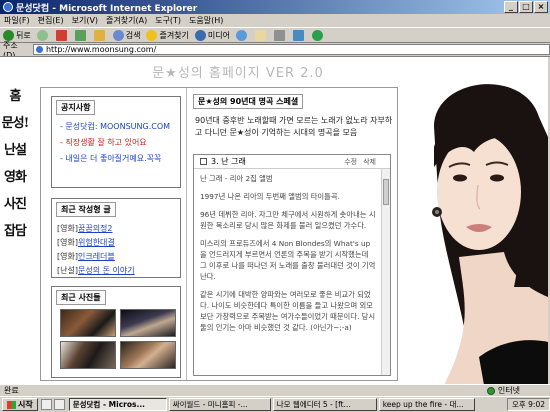 Image resolution: width=550 pixels, height=412 pixels. Describe the element at coordinates (126, 20) in the screenshot. I see `menu-favorites: 즐겨찾기(A)` at that location.